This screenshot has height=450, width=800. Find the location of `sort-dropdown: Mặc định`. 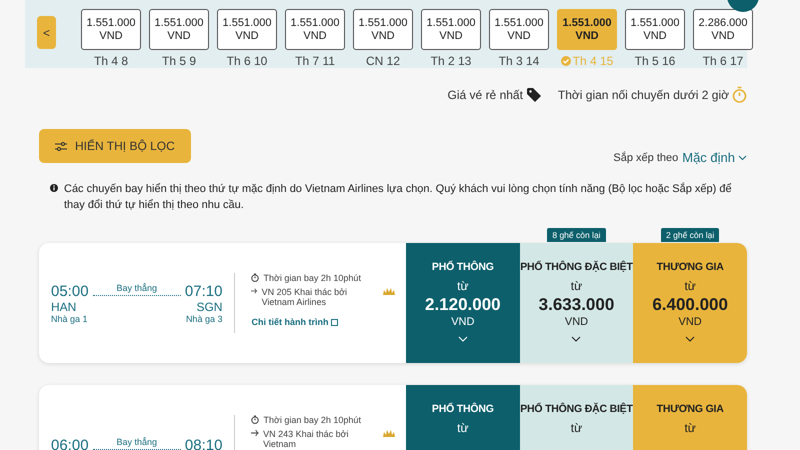

sort-dropdown: Mặc định is located at coordinates (714, 157).